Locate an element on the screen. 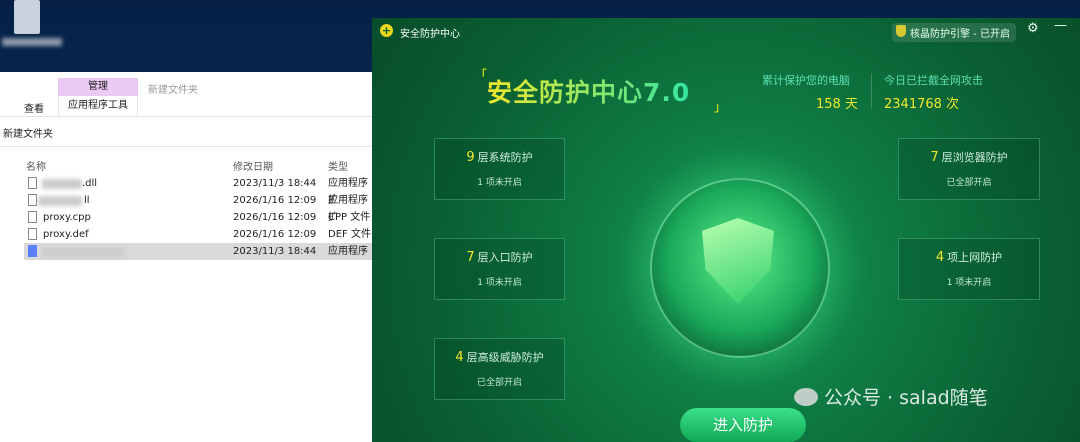  card-count: 9 is located at coordinates (470, 157).